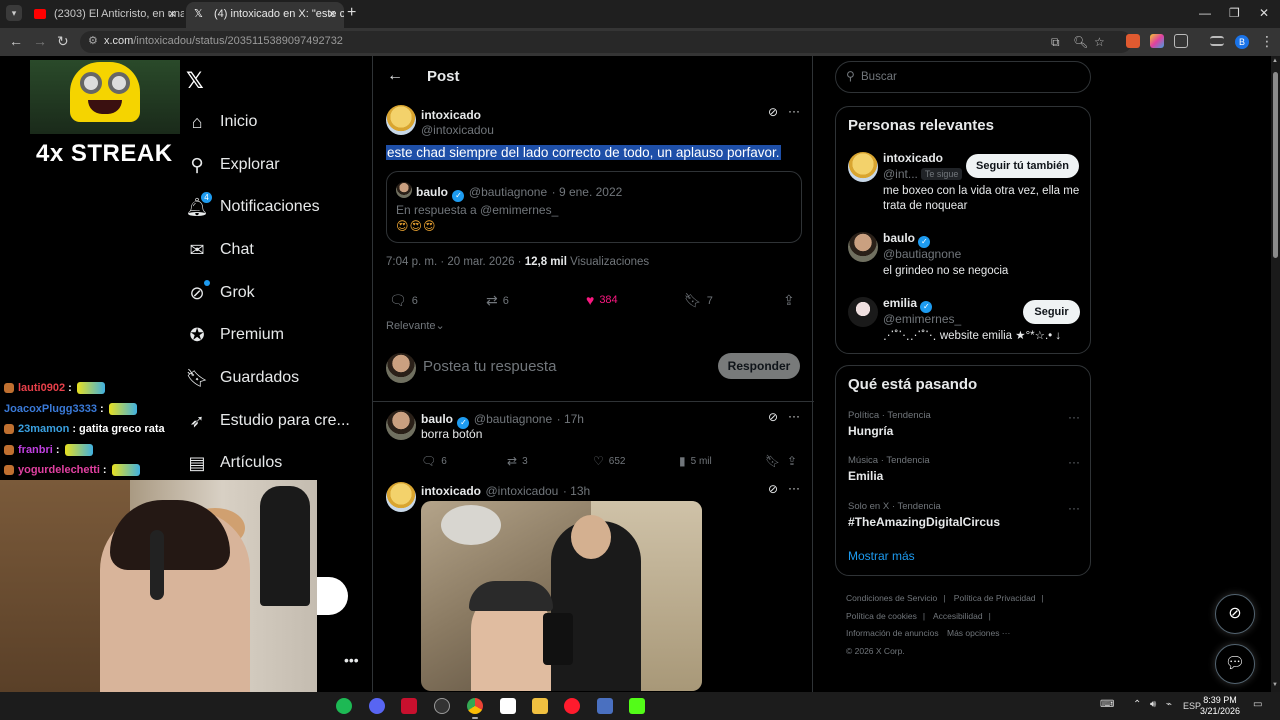 This screenshot has height=720, width=1280. I want to click on scrollbar: ▲ ▼, so click(1275, 374).